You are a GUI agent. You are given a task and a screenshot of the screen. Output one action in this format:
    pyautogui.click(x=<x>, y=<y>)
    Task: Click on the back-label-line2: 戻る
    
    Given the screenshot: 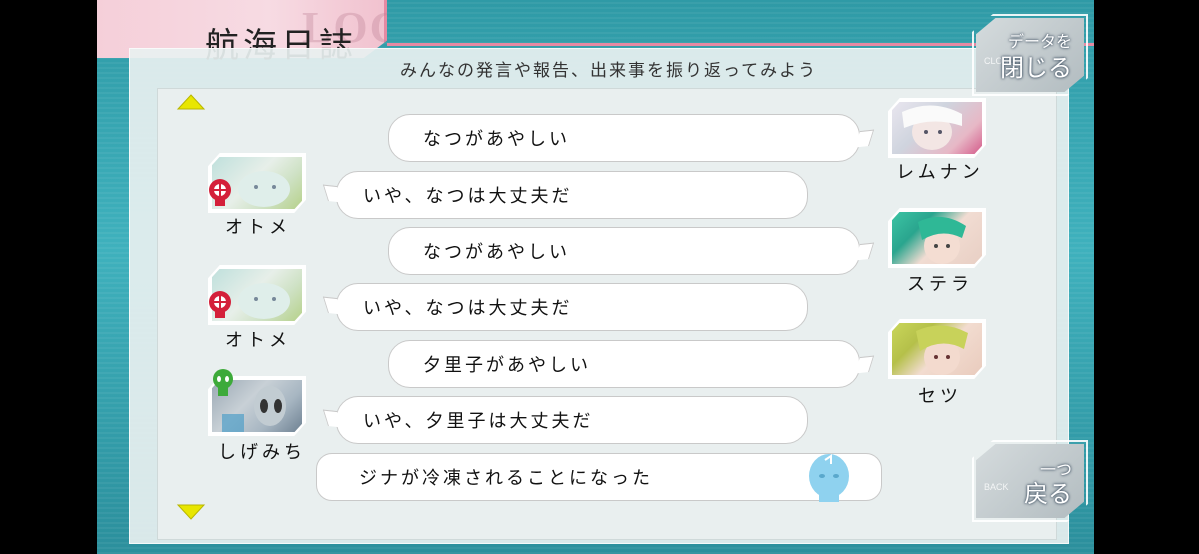 What is the action you would take?
    pyautogui.click(x=1048, y=494)
    